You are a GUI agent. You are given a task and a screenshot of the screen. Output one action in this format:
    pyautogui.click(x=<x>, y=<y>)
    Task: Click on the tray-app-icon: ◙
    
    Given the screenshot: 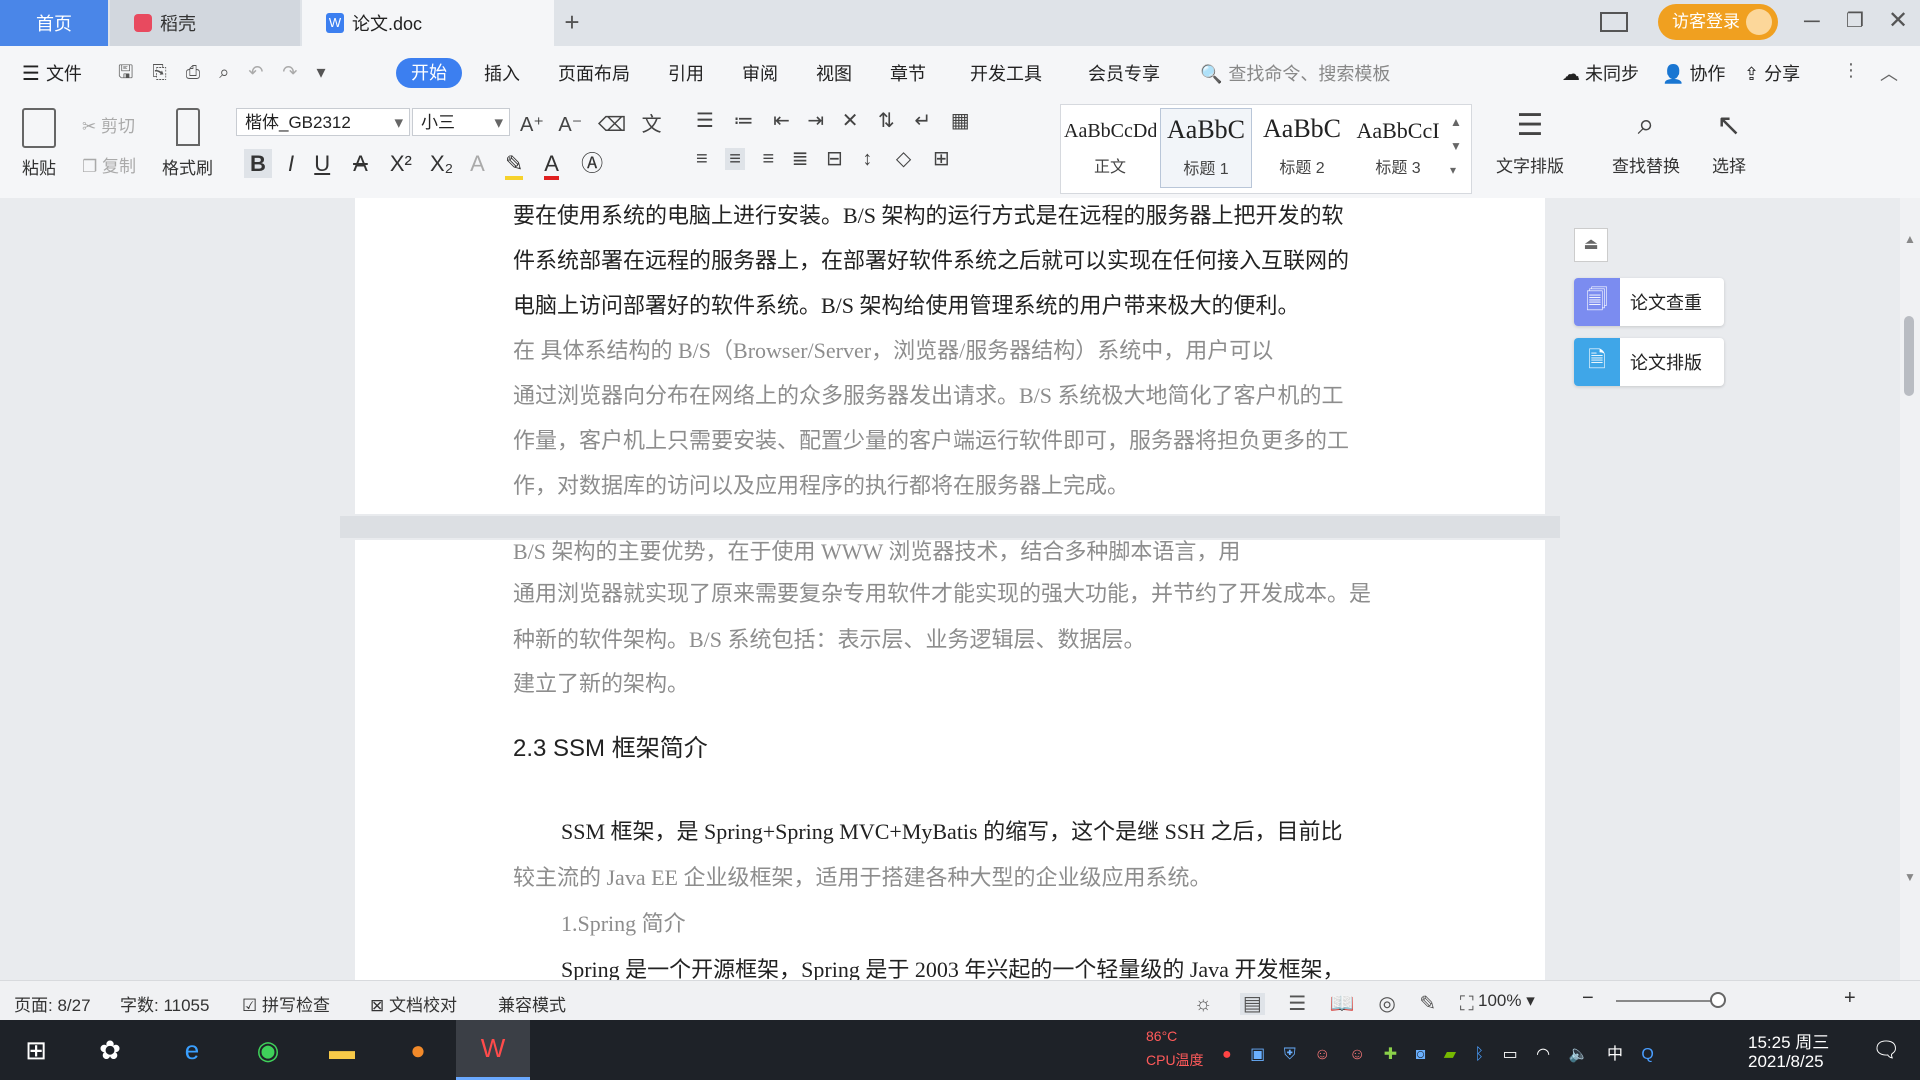 What is the action you would take?
    pyautogui.click(x=1421, y=1054)
    